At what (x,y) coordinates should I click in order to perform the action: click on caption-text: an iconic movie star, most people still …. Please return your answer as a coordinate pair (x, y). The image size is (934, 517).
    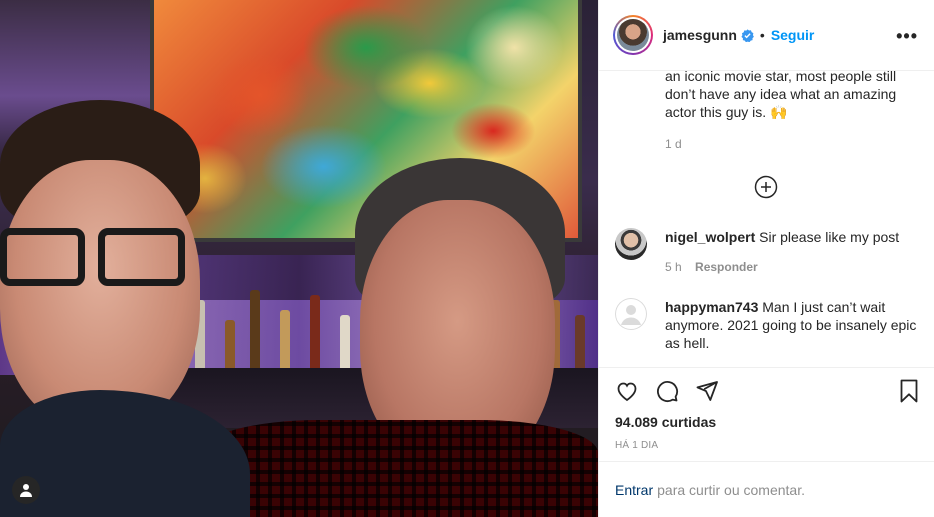
    Looking at the image, I should click on (781, 95).